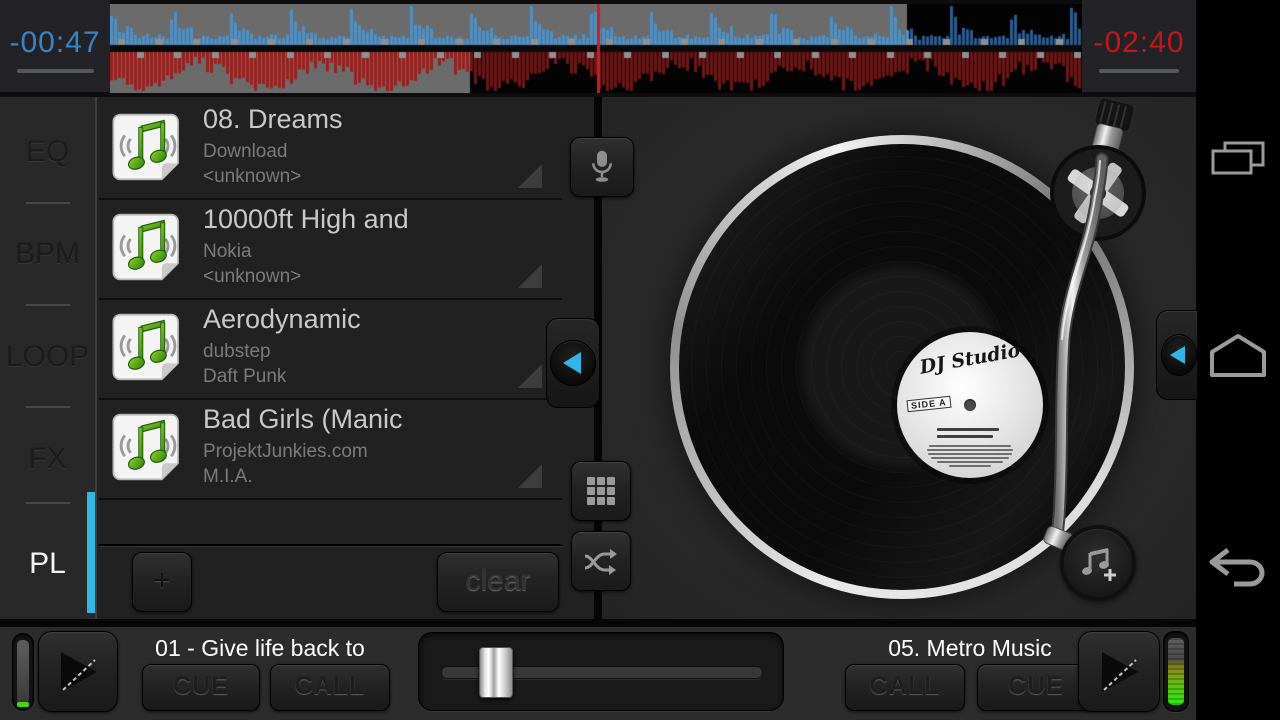 The width and height of the screenshot is (1280, 720). What do you see at coordinates (330, 149) in the screenshot?
I see `playlist-row: 08. Dreams Download <unknown>` at bounding box center [330, 149].